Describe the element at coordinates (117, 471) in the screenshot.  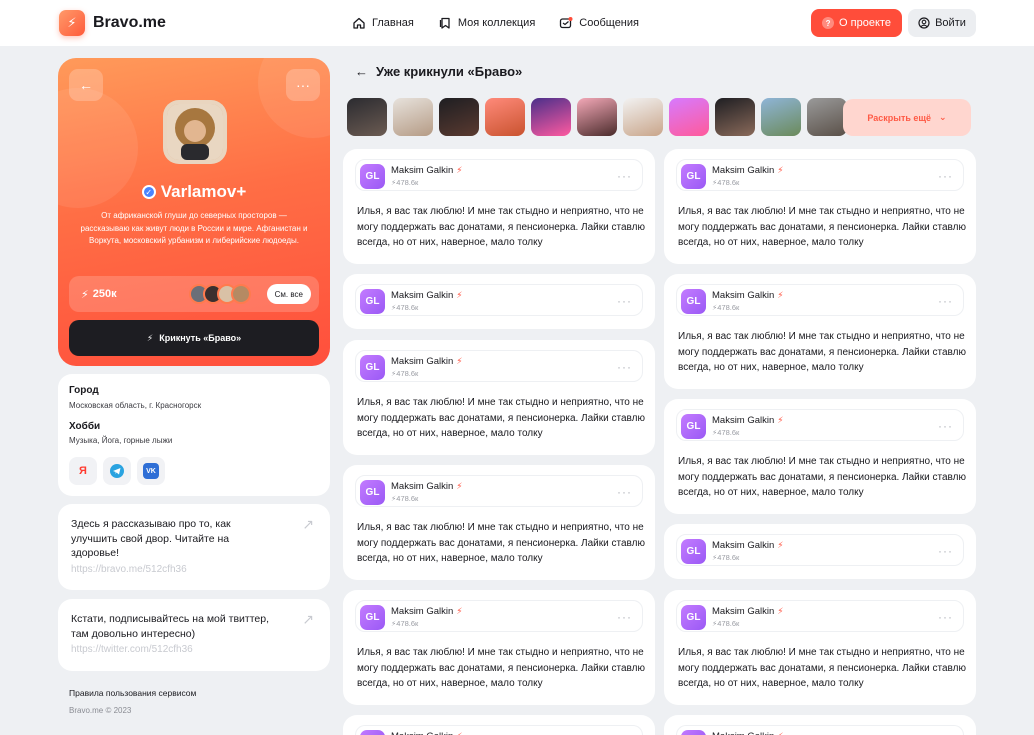
I see `telegram-link` at that location.